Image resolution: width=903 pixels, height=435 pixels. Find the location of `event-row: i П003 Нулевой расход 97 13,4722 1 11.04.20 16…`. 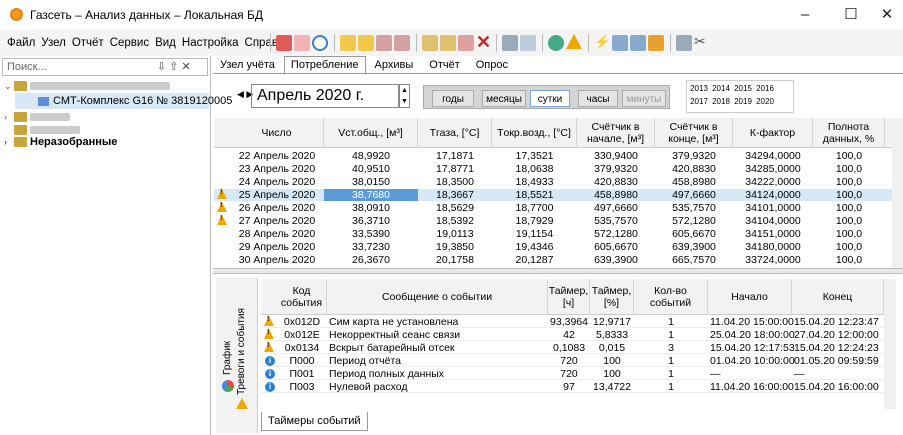

event-row: i П003 Нулевой расход 97 13,4722 1 11.04.20 16… is located at coordinates (572, 387).